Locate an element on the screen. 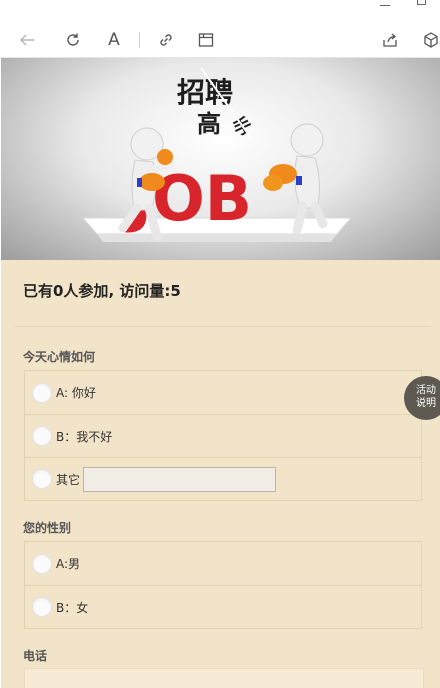 The height and width of the screenshot is (688, 440). minimize-icon is located at coordinates (385, 3).